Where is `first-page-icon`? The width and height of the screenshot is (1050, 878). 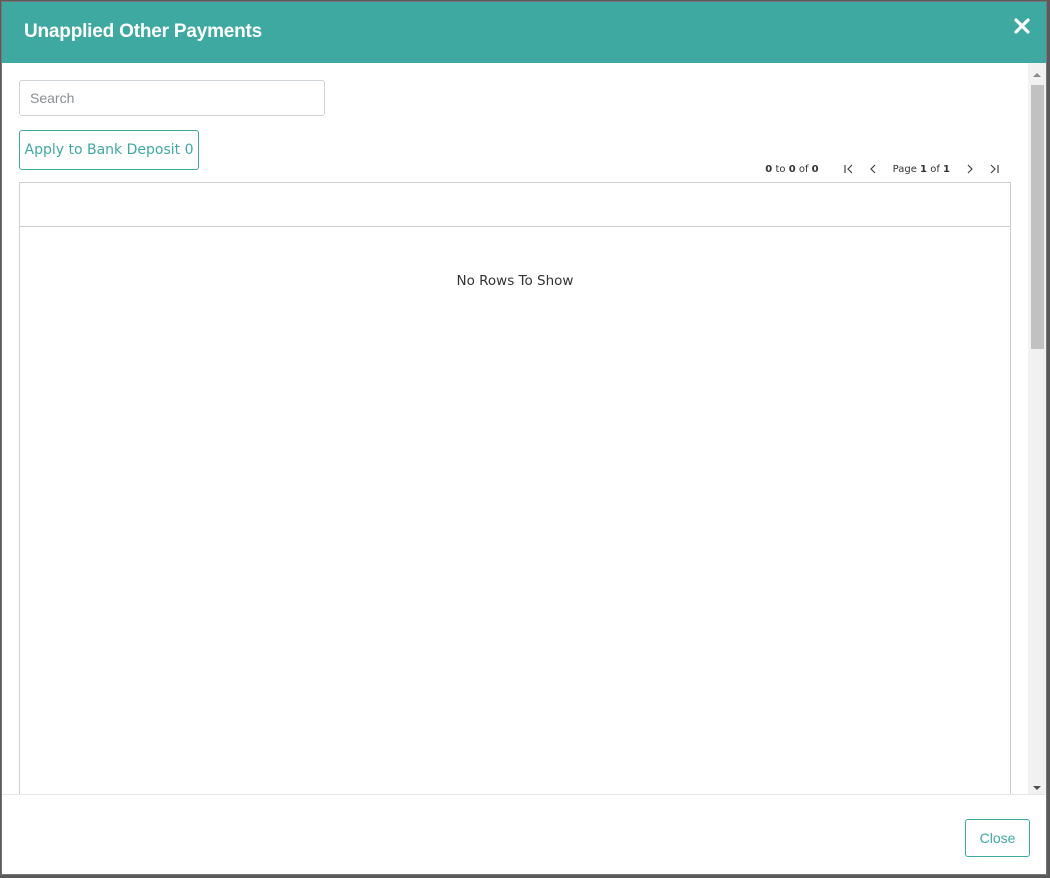
first-page-icon is located at coordinates (849, 169).